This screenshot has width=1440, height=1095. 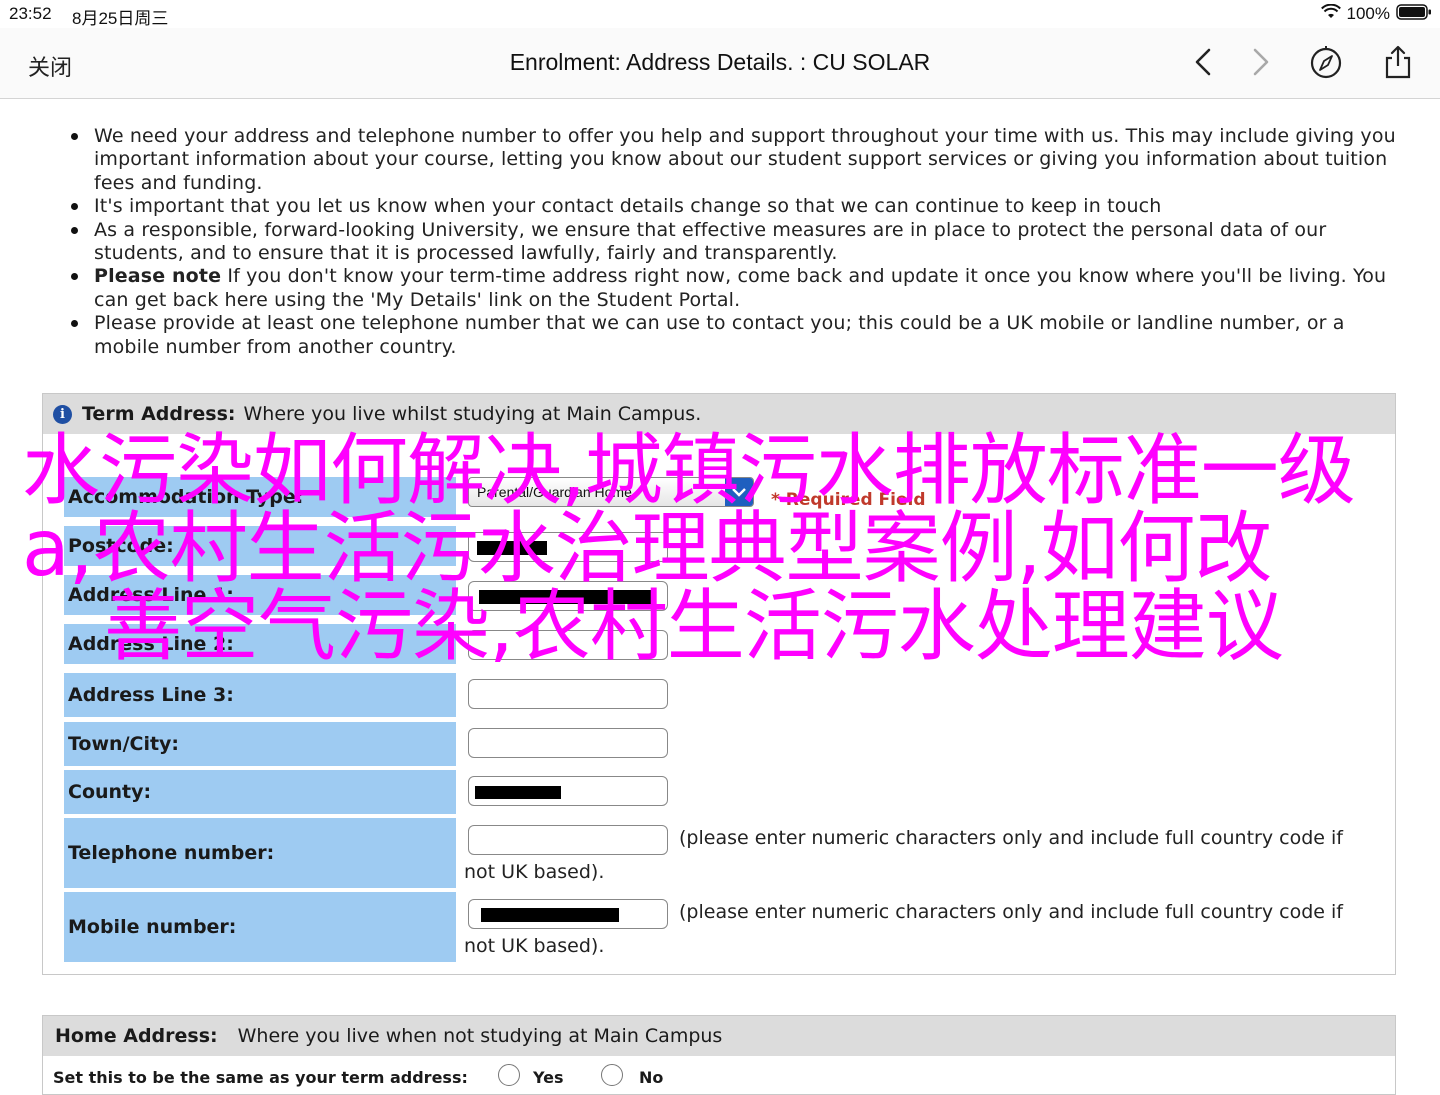 What do you see at coordinates (612, 1075) in the screenshot?
I see `same-as-no-radio` at bounding box center [612, 1075].